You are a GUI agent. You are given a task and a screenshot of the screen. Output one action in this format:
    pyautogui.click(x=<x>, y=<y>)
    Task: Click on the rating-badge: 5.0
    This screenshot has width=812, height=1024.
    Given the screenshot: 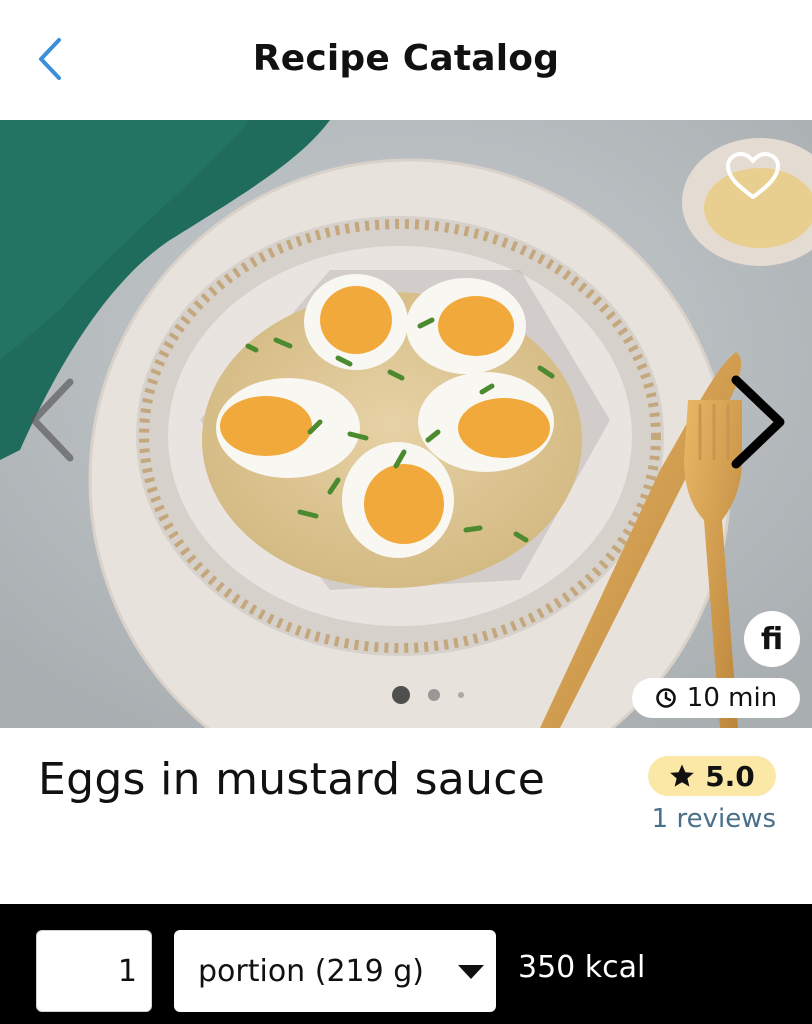 What is the action you would take?
    pyautogui.click(x=712, y=776)
    